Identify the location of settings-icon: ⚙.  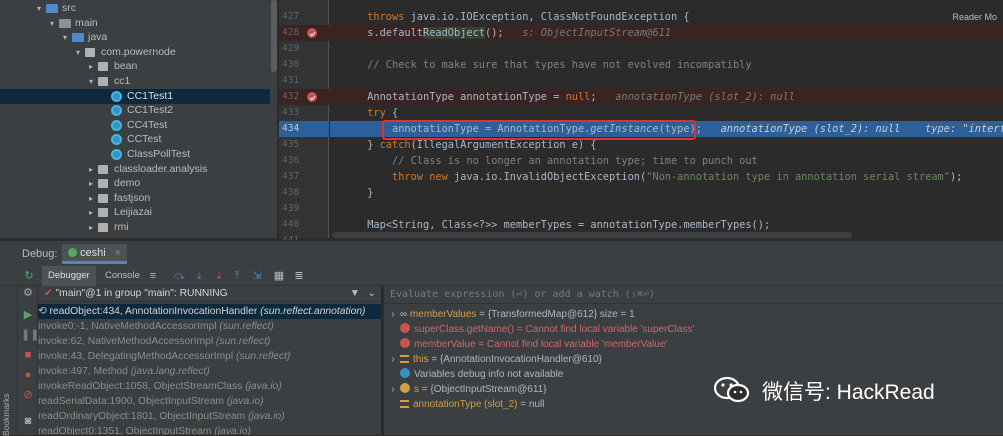
(28, 293).